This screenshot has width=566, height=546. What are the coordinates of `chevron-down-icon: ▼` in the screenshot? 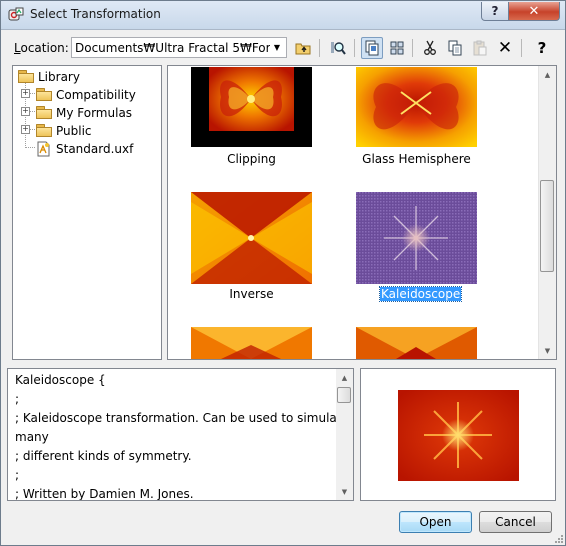 It's located at (277, 47).